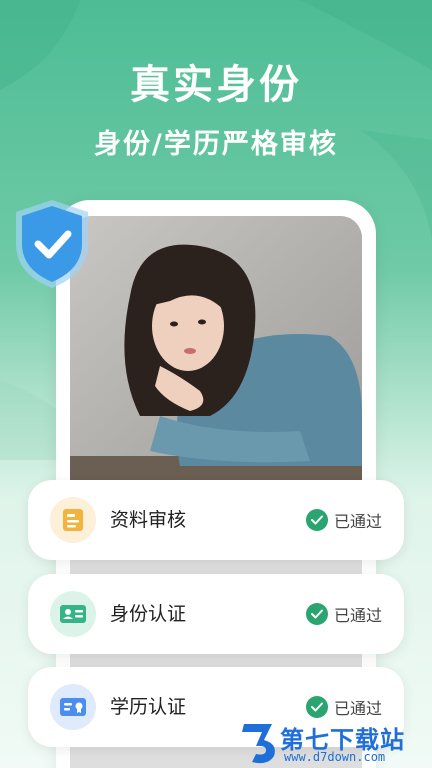 The width and height of the screenshot is (432, 768). I want to click on document-icon, so click(73, 520).